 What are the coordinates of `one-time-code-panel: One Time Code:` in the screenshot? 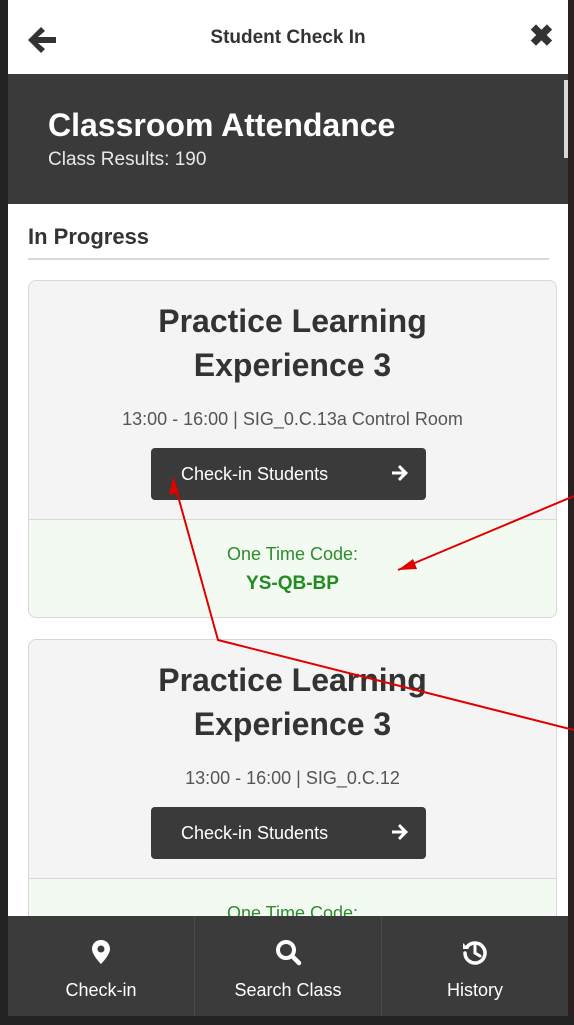 It's located at (292, 897).